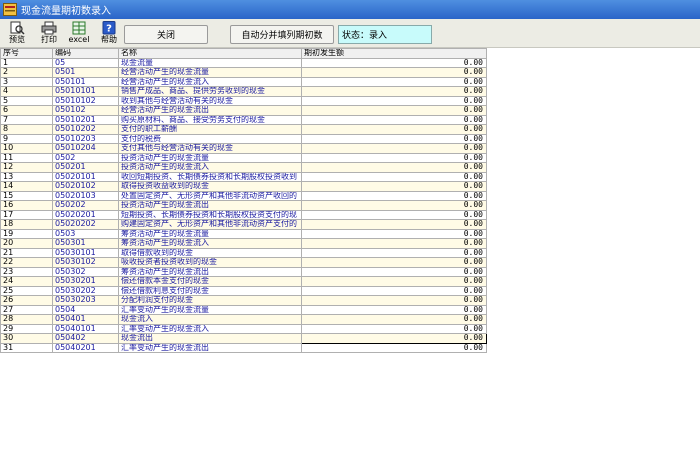 The height and width of the screenshot is (474, 700). Describe the element at coordinates (243, 195) in the screenshot. I see `table-row: 15 05020103 处置固定资产、无形资产和其他非流动资产收回的 0.00` at that location.